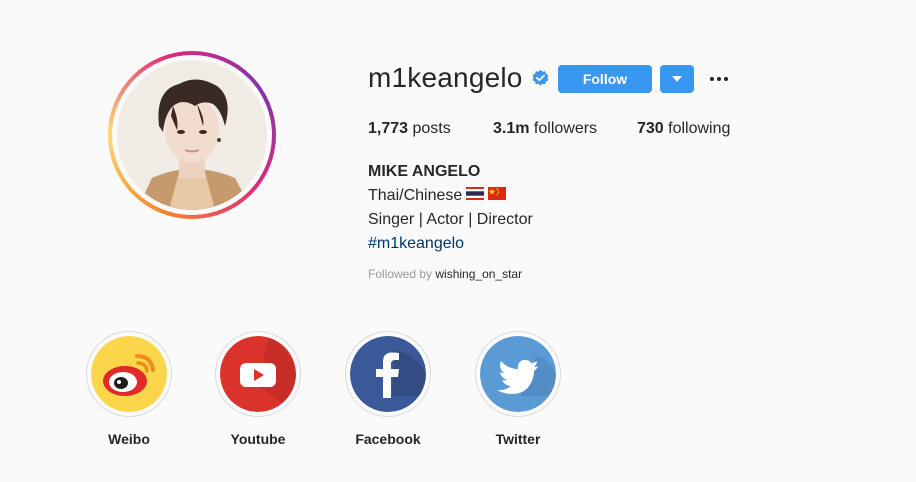 This screenshot has width=916, height=482. I want to click on following-count-label: following, so click(697, 128).